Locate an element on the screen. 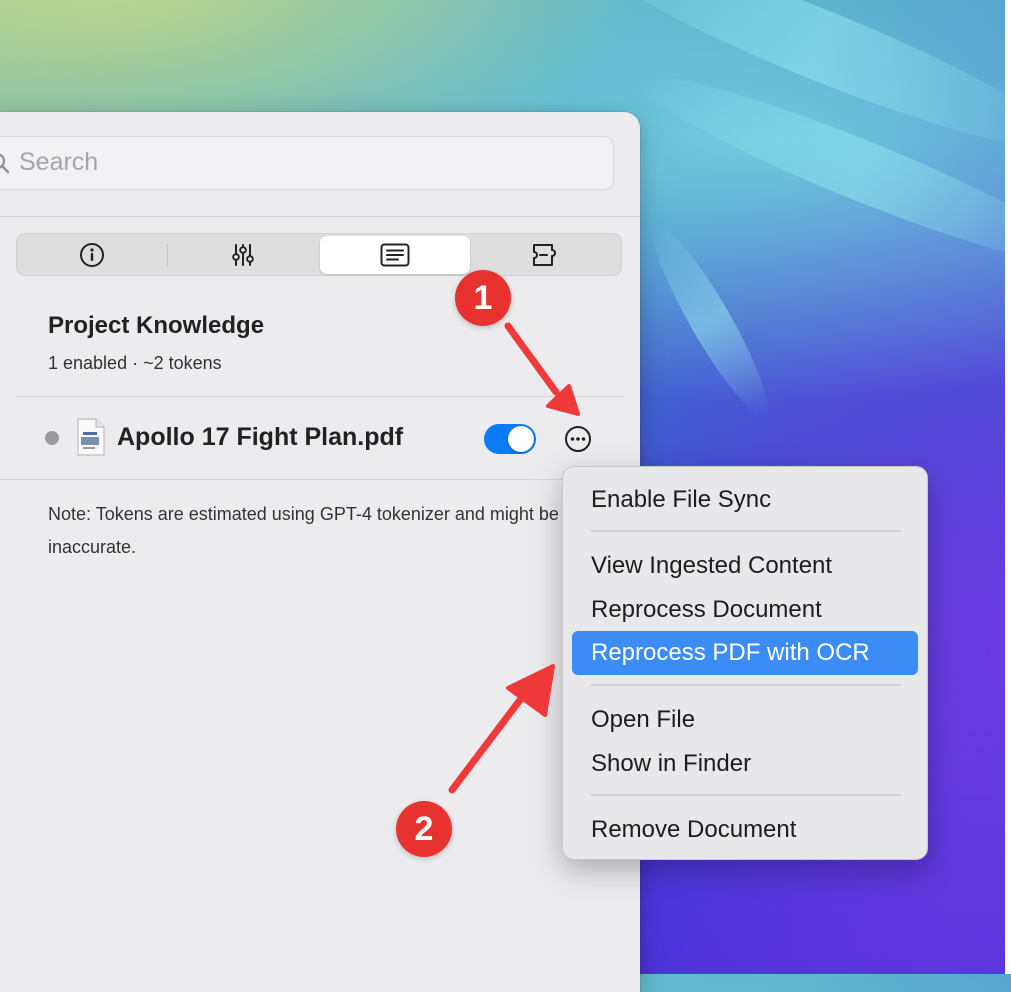 The width and height of the screenshot is (1011, 992). menu-item-open-file: Open File is located at coordinates (745, 720).